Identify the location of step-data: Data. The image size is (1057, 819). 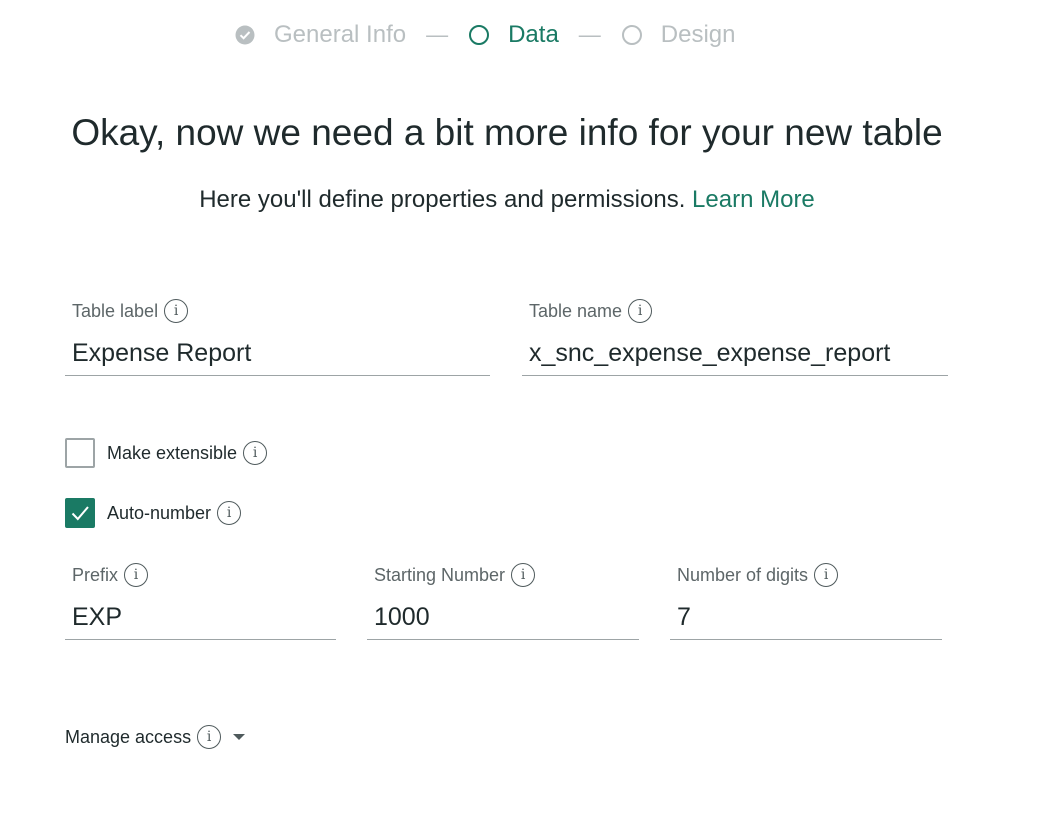
(513, 35).